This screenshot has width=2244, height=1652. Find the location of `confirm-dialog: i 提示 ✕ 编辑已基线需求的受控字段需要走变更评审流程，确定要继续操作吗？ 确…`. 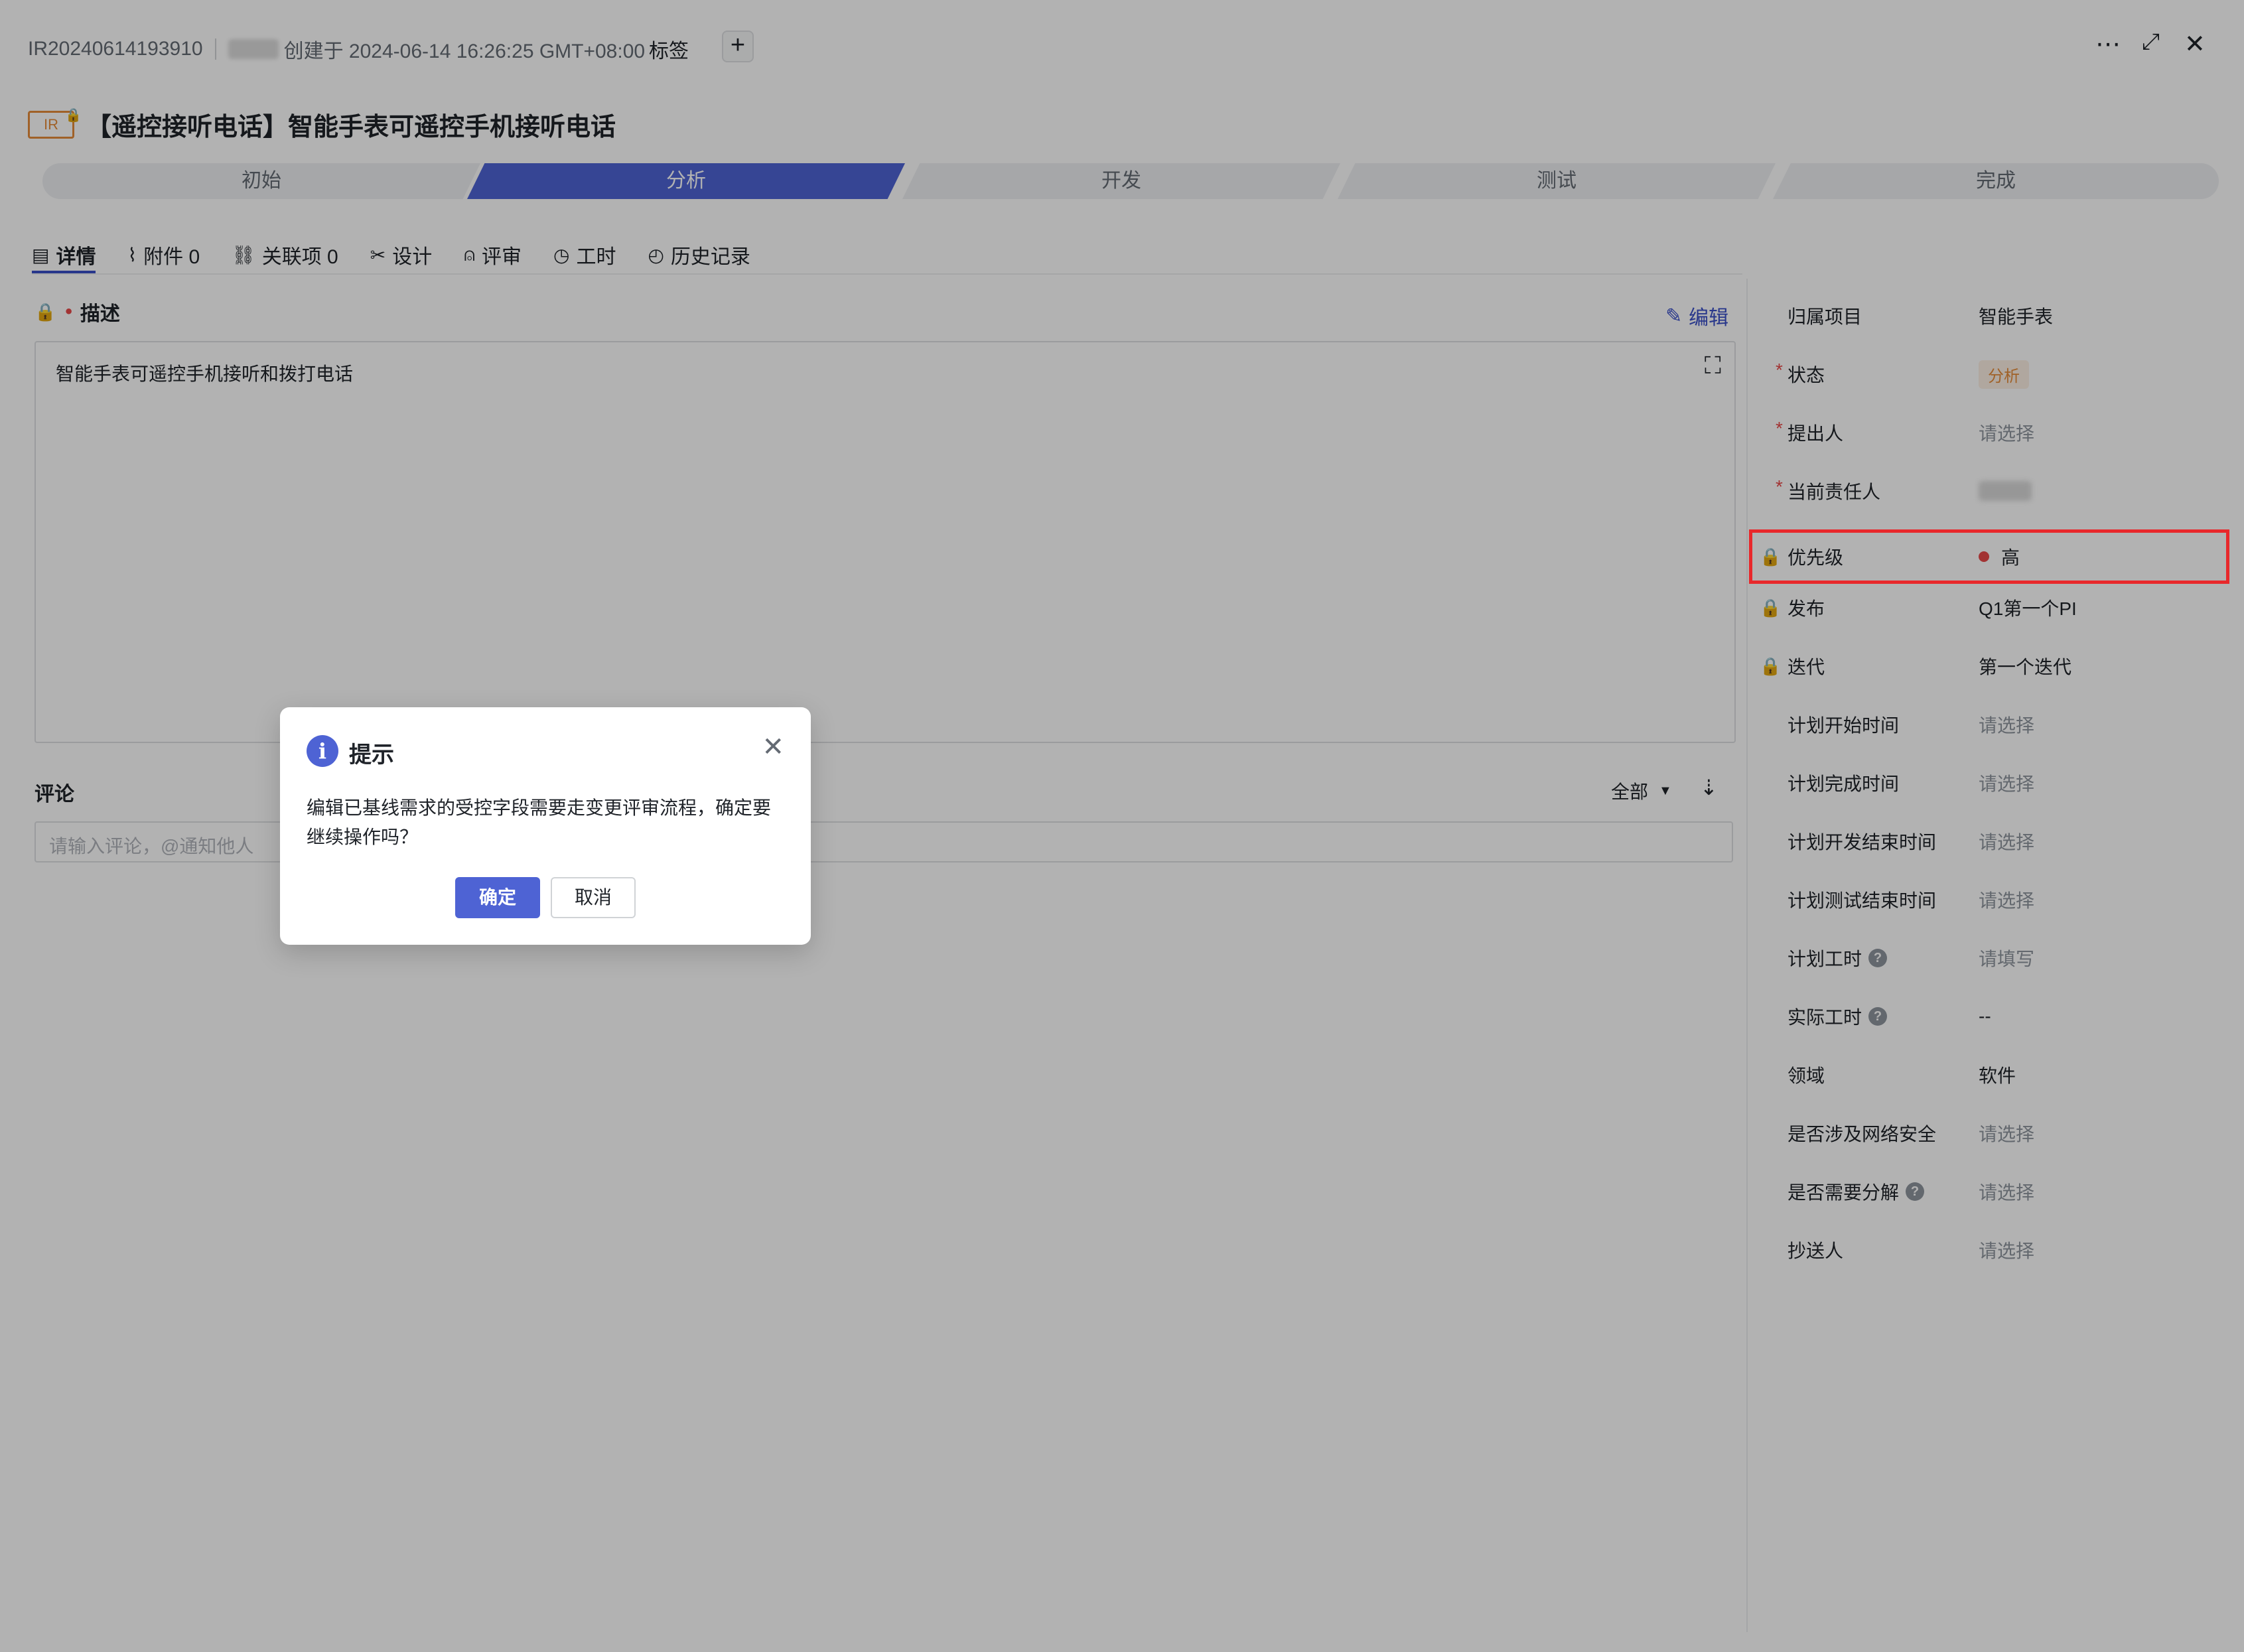

confirm-dialog: i 提示 ✕ 编辑已基线需求的受控字段需要走变更评审流程，确定要继续操作吗？ 确… is located at coordinates (545, 826).